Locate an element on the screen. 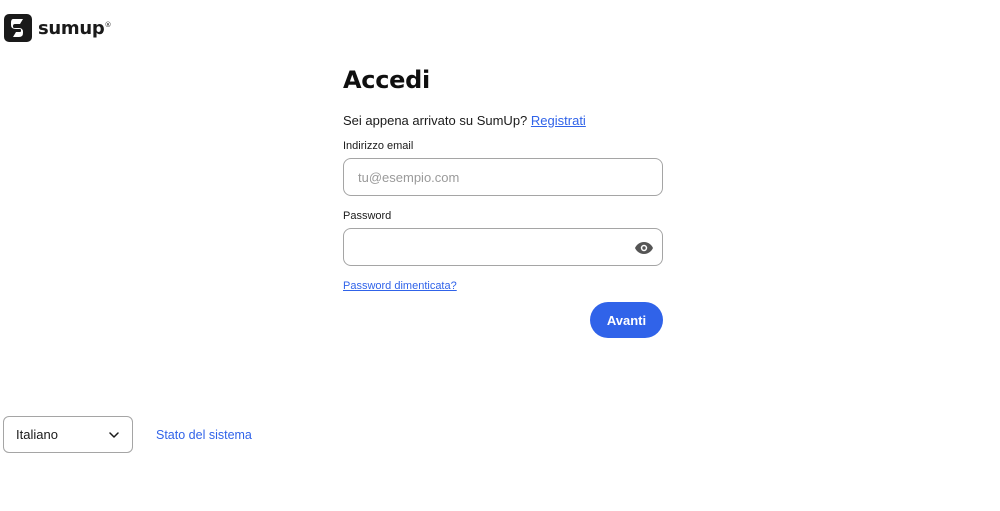  password-input is located at coordinates (503, 247).